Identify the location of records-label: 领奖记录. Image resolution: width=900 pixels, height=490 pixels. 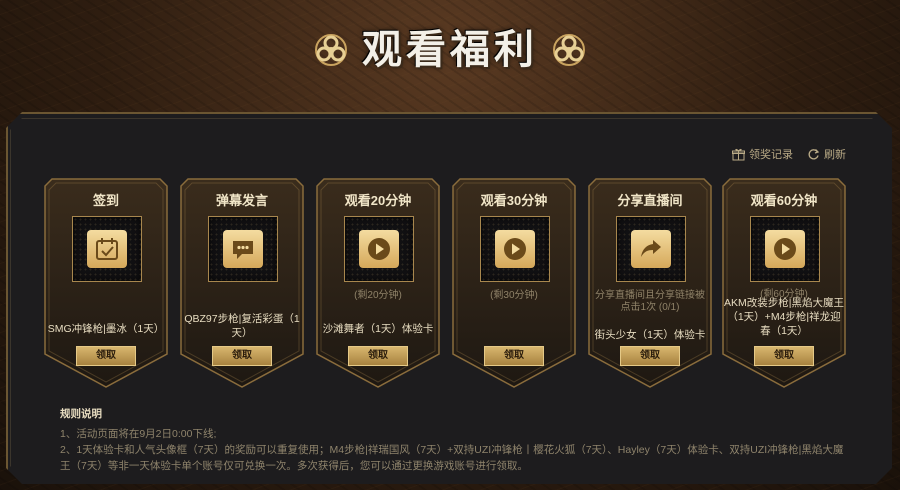
(771, 155).